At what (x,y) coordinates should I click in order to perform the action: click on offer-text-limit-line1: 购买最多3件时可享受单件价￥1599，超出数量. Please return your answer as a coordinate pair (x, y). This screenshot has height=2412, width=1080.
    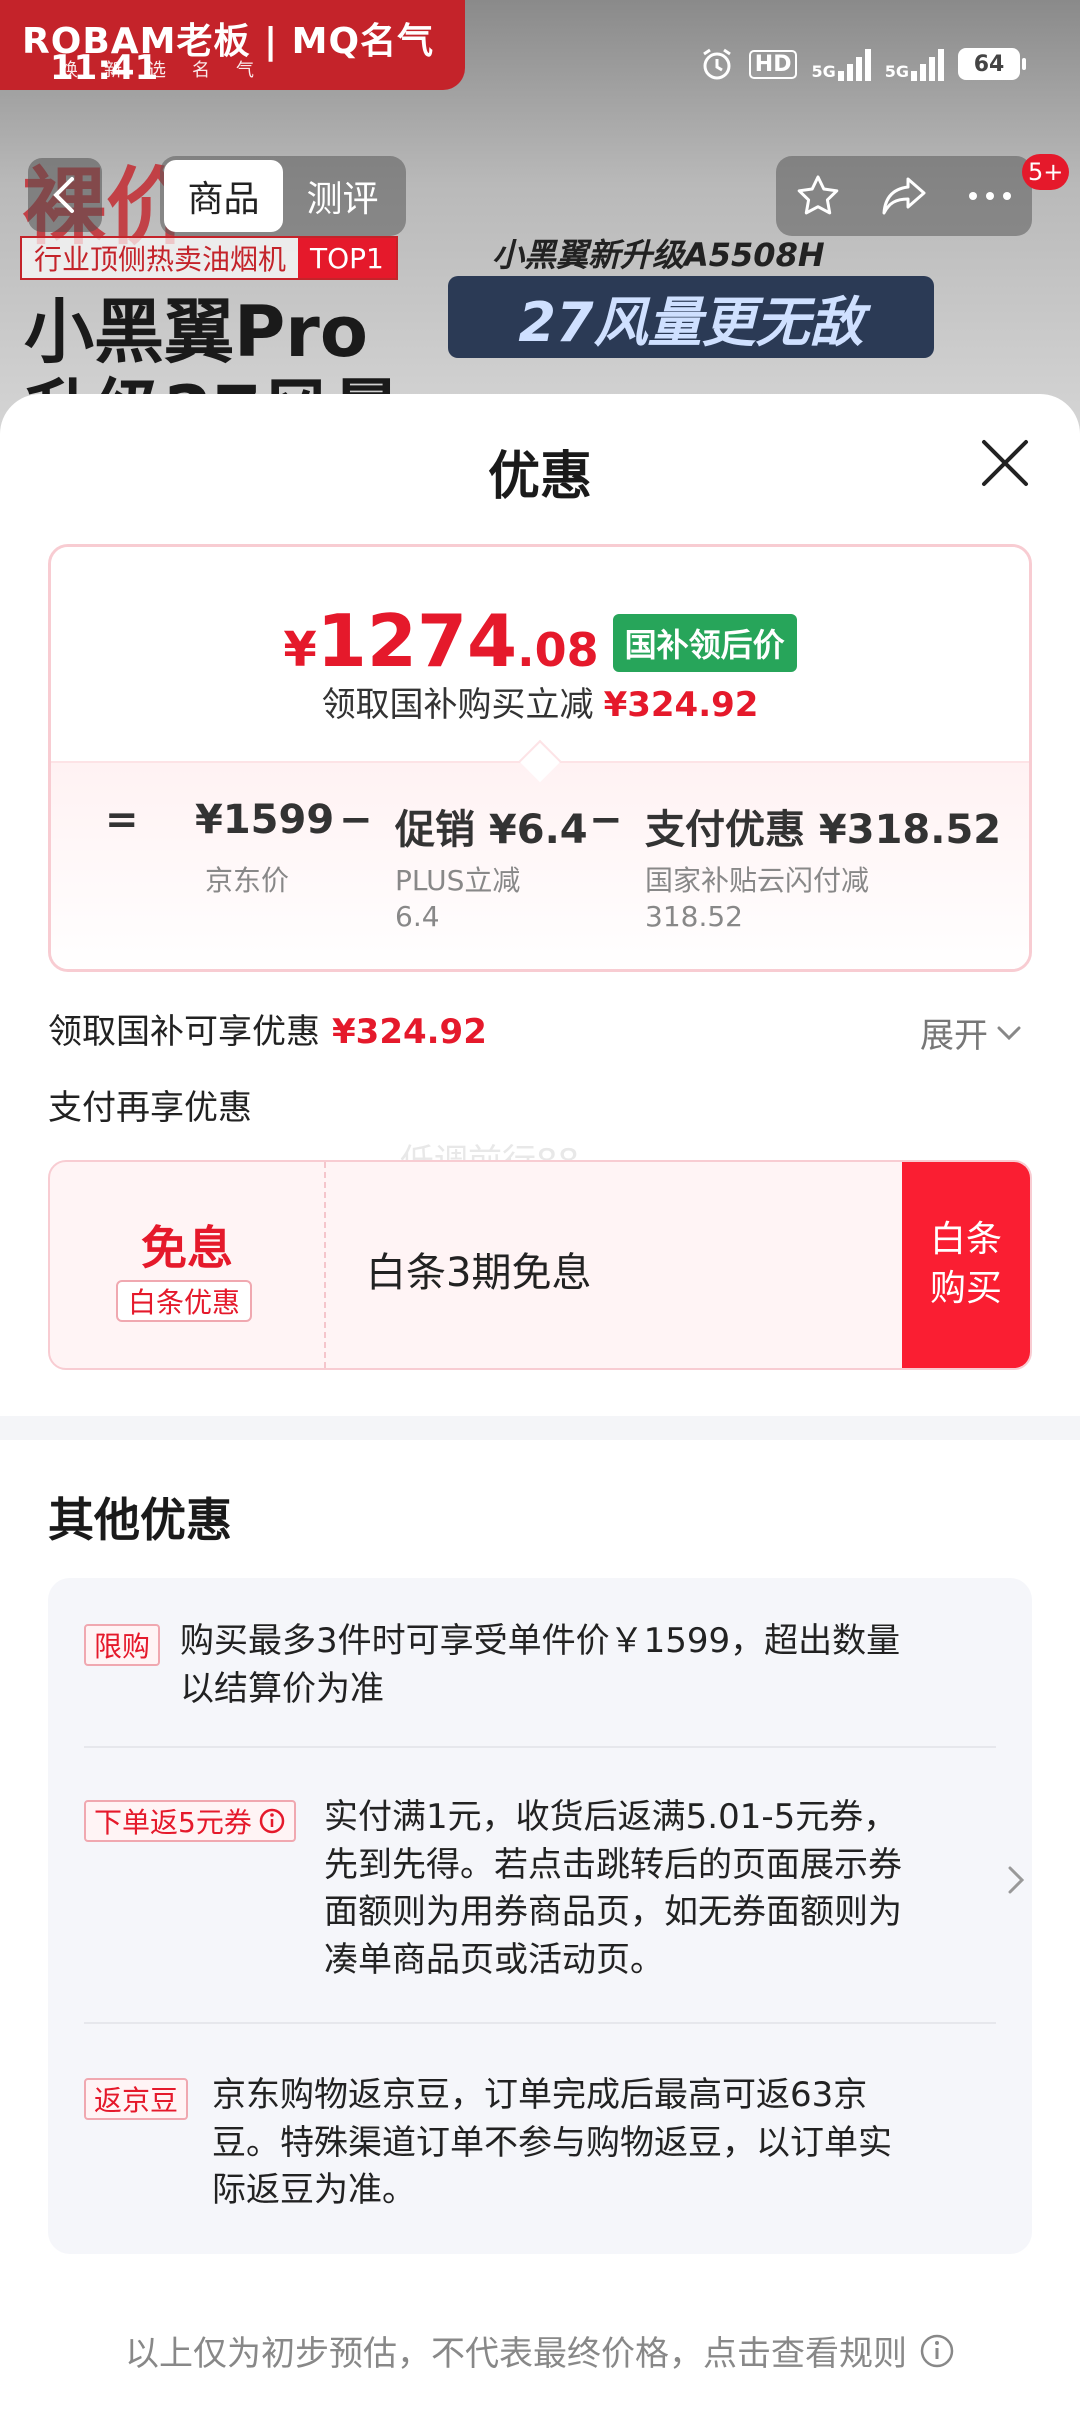
    Looking at the image, I should click on (540, 1641).